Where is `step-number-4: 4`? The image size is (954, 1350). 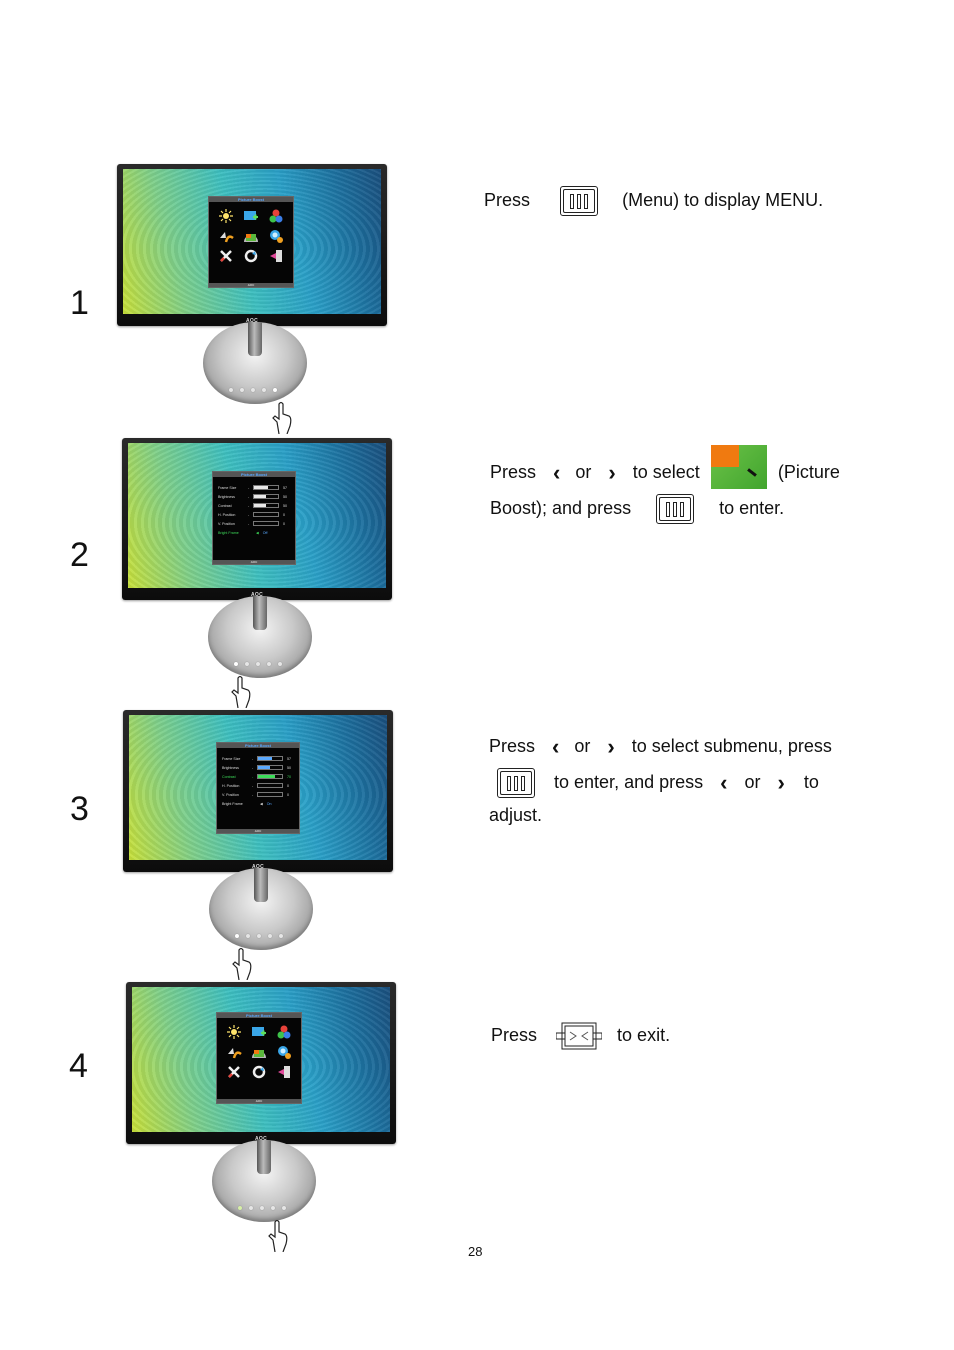
step-number-4: 4 is located at coordinates (78, 1066).